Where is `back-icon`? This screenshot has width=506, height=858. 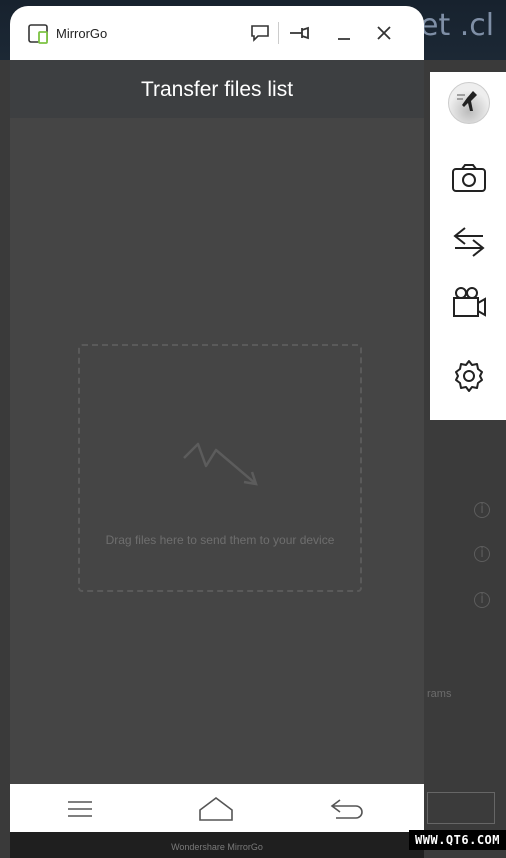 back-icon is located at coordinates (348, 809).